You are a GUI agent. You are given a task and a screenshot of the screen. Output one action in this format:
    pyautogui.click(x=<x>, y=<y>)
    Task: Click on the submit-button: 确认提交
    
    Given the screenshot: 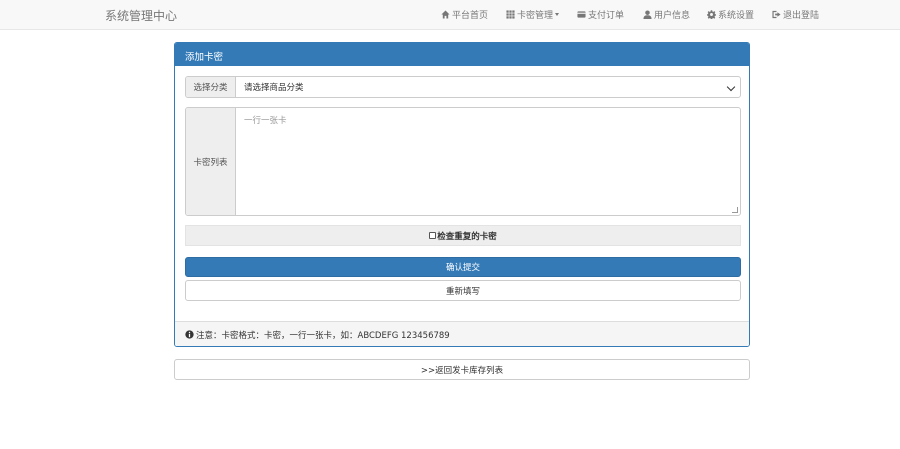 What is the action you would take?
    pyautogui.click(x=463, y=267)
    